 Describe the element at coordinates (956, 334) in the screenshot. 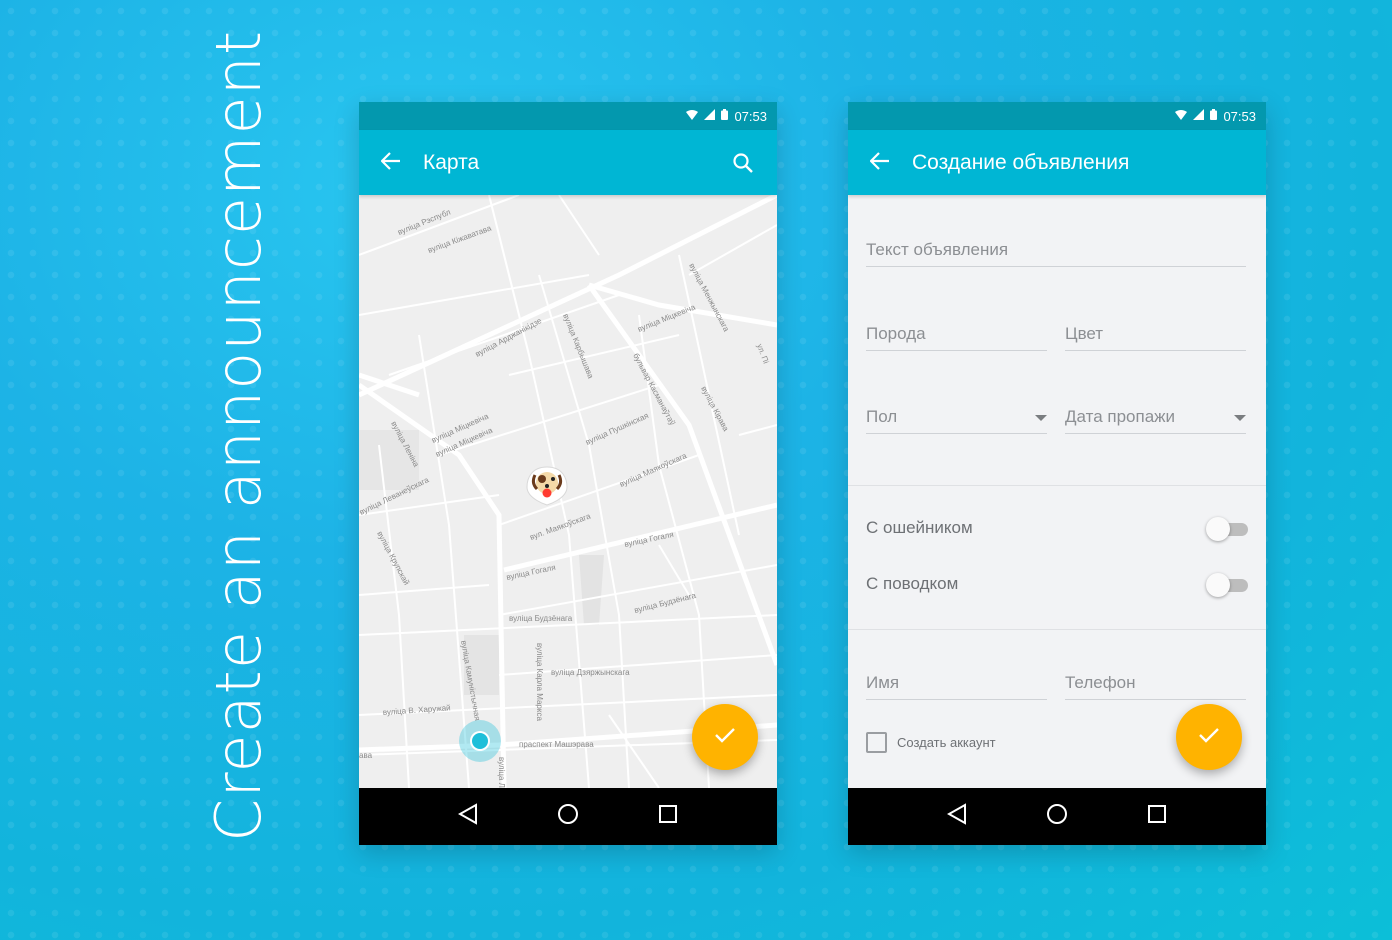

I see `breed-field: Порода` at that location.